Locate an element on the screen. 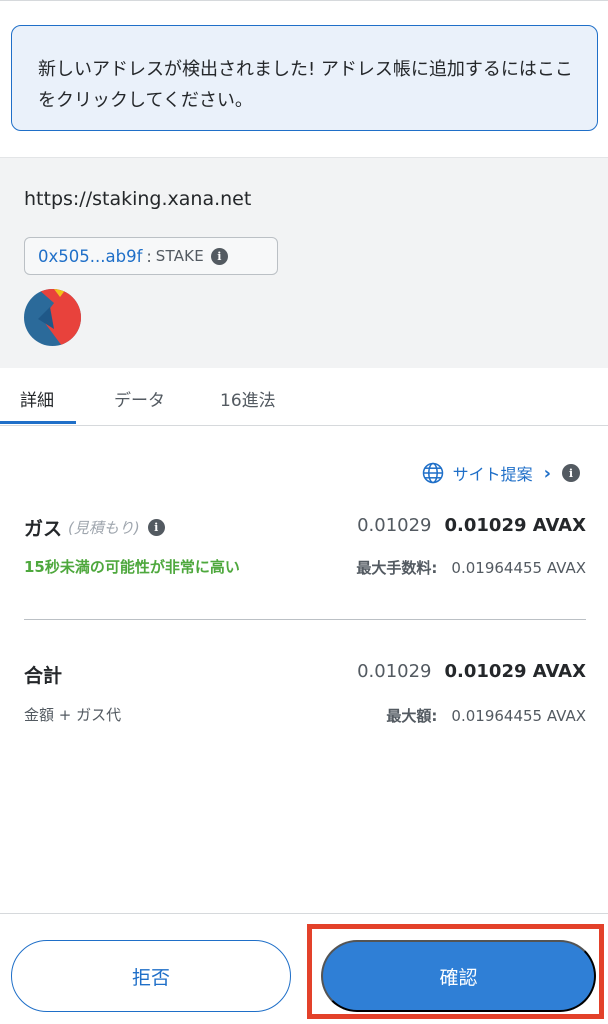  gas-label-row: ガス (見積もり) i is located at coordinates (94, 527).